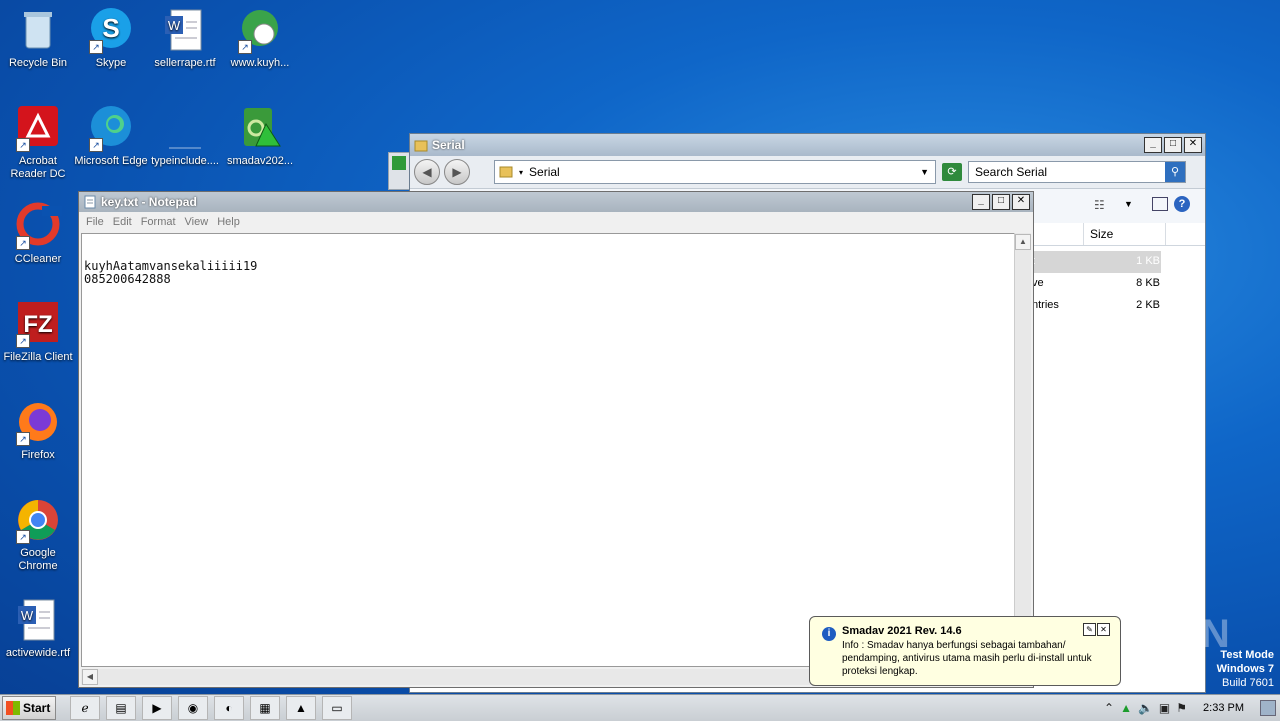 This screenshot has width=1280, height=721. Describe the element at coordinates (1023, 242) in the screenshot. I see `scroll-up-icon: ▲` at that location.